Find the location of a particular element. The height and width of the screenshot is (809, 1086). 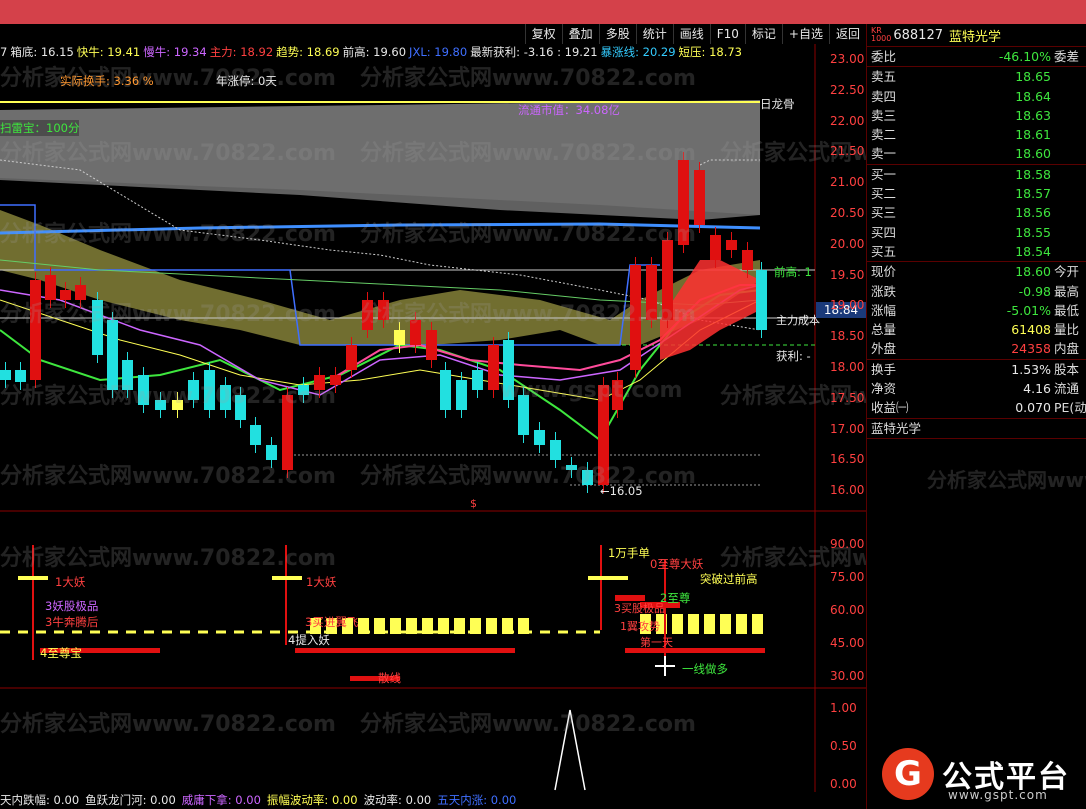

indicator-value: 鱼跃龙门河: 0.00 is located at coordinates (130, 800).